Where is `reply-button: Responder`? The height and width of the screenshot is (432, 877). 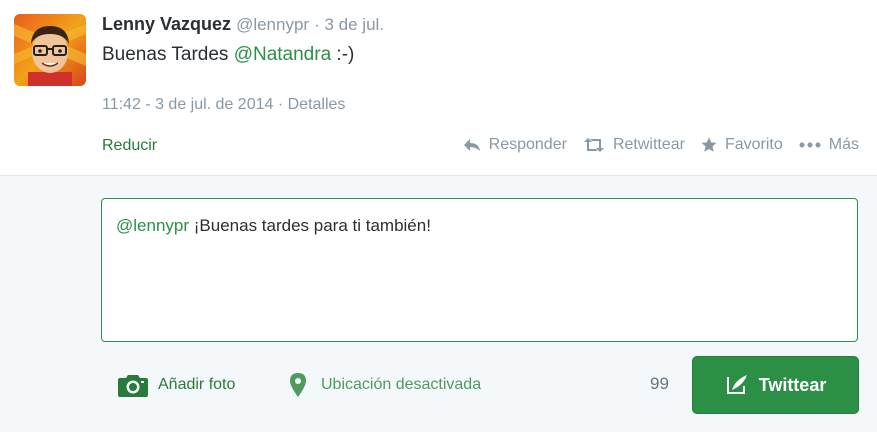 reply-button: Responder is located at coordinates (515, 145).